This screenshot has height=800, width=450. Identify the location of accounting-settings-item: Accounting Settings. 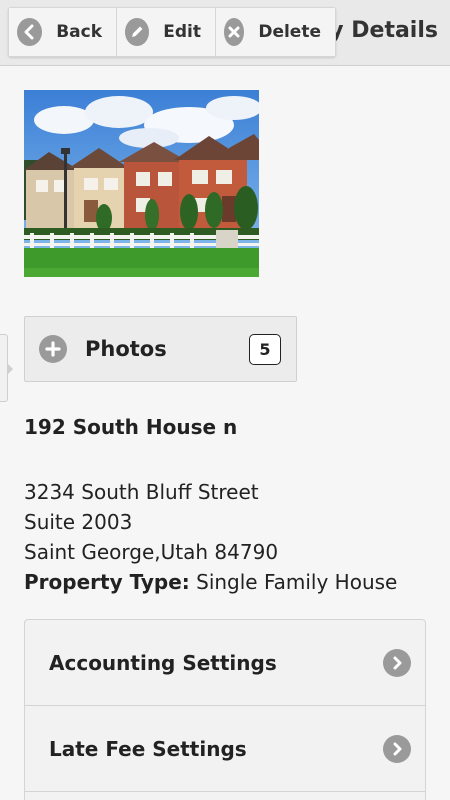
(225, 663).